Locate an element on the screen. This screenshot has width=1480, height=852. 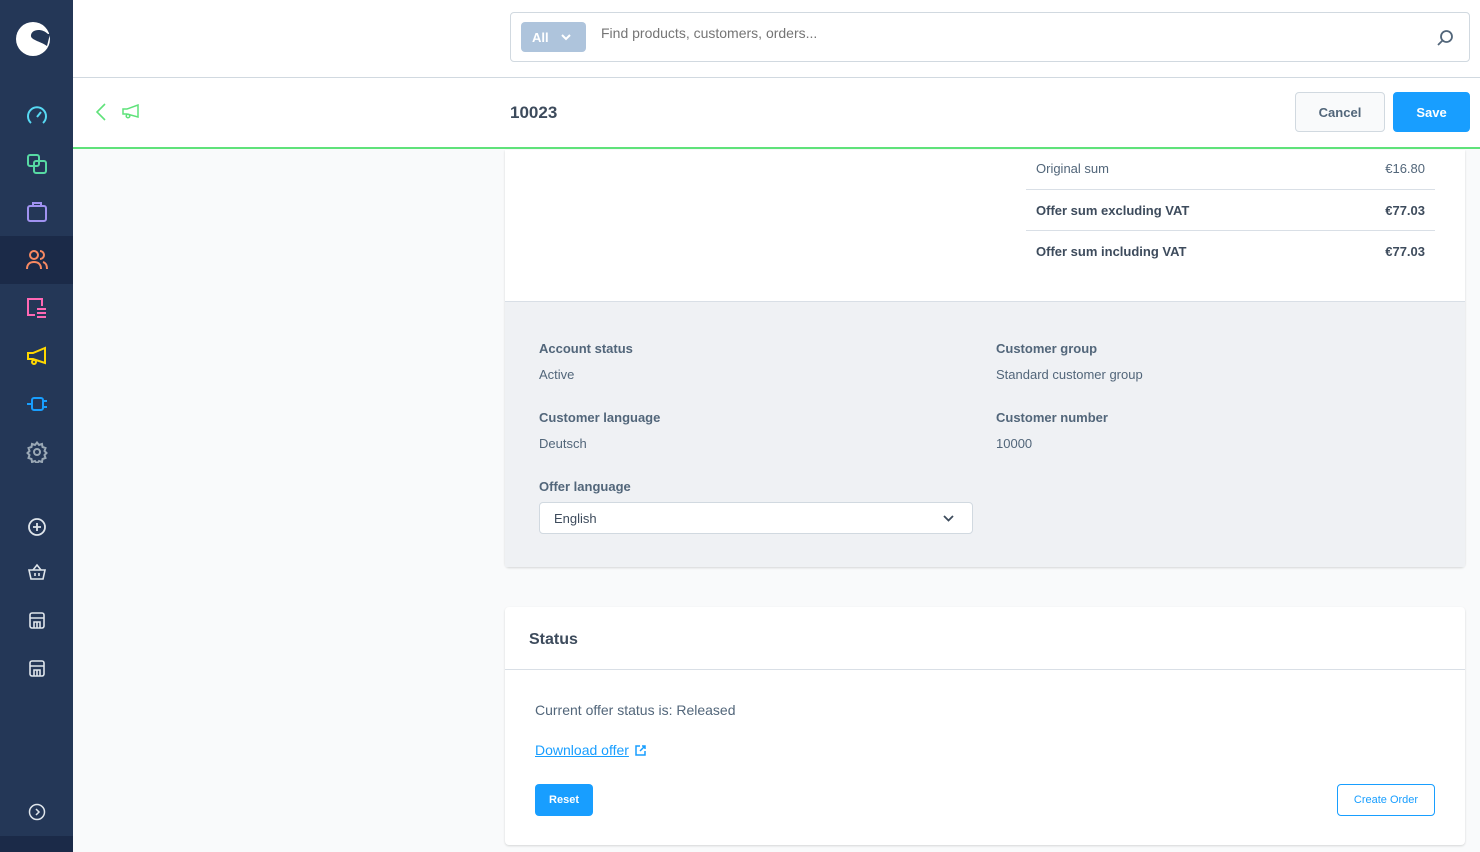
cancel-button: Cancel is located at coordinates (1340, 112).